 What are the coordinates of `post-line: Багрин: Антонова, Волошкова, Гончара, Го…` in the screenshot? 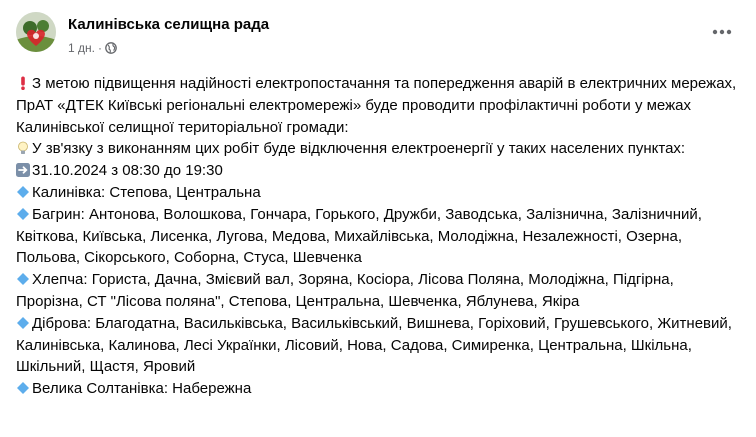 It's located at (359, 236).